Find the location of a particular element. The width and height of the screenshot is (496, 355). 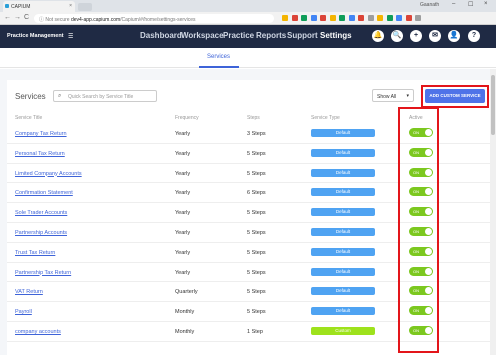

add-icon: + is located at coordinates (416, 36).